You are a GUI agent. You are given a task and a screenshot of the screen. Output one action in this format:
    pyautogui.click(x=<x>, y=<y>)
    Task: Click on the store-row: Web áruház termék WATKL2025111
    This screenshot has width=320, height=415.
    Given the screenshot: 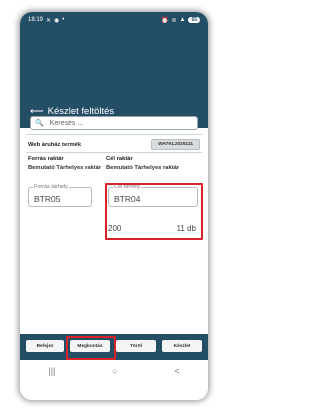 What is the action you would take?
    pyautogui.click(x=114, y=144)
    